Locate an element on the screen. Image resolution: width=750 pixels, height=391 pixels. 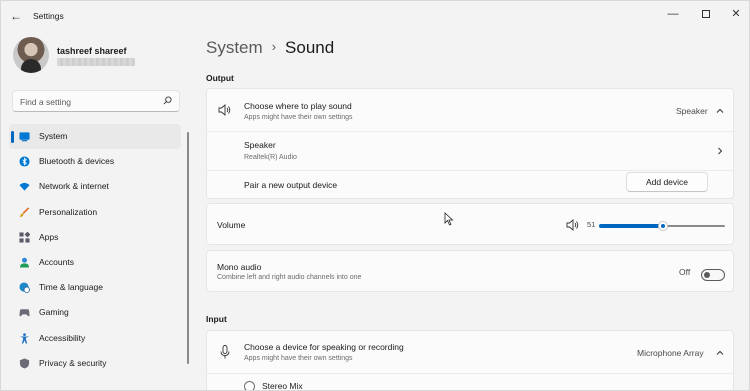
volume-slider is located at coordinates (662, 226).